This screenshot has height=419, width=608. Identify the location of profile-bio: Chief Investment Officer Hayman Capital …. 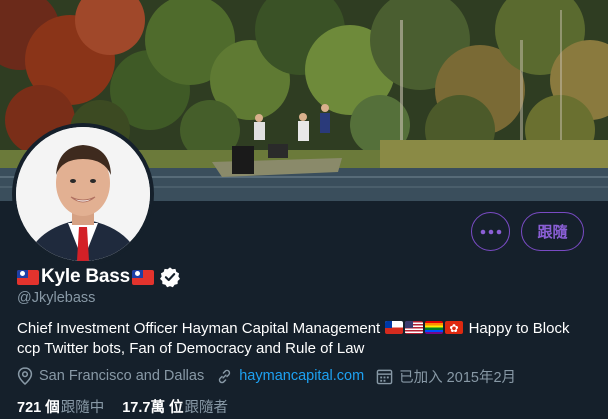
(304, 339).